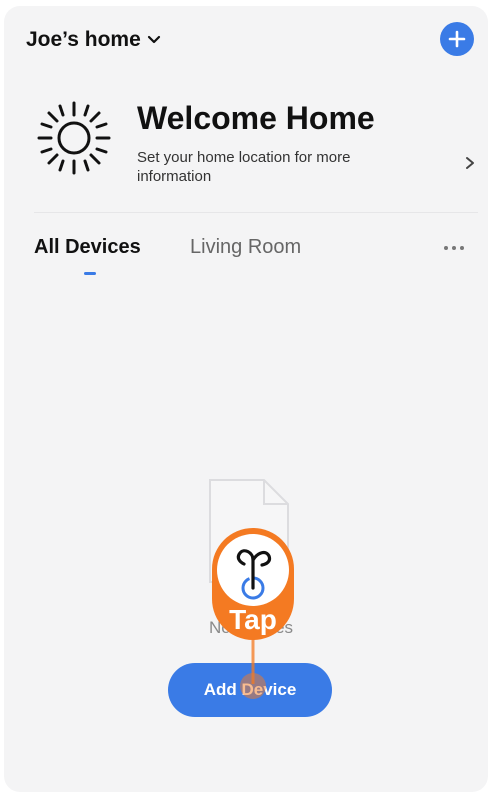 The width and height of the screenshot is (493, 798). Describe the element at coordinates (256, 118) in the screenshot. I see `welcome-title: Welcome Home` at that location.